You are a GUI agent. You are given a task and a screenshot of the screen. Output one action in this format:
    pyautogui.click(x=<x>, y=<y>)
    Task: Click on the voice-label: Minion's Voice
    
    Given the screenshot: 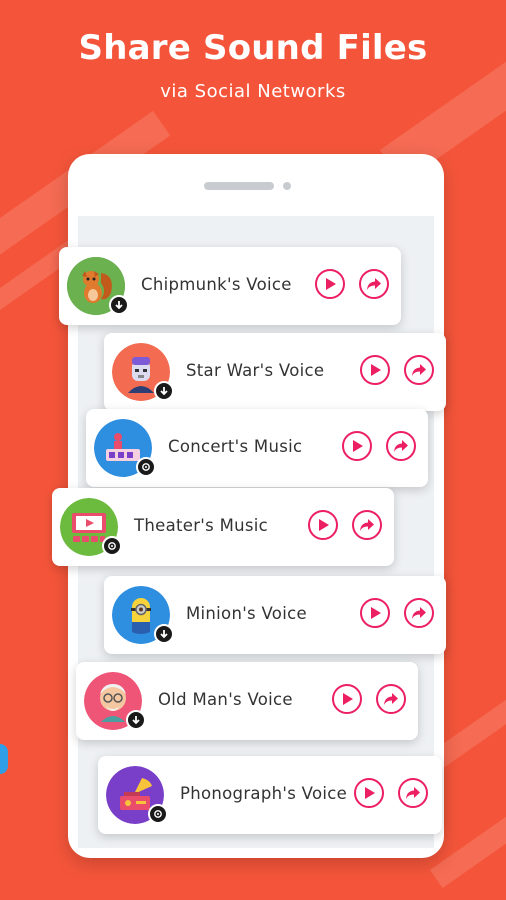 What is the action you would take?
    pyautogui.click(x=246, y=613)
    